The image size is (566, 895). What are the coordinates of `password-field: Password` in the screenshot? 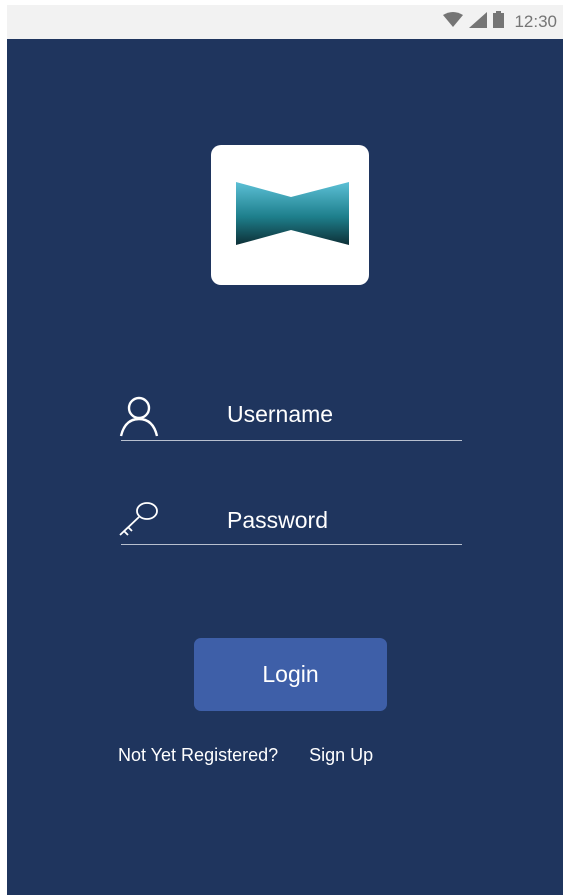 It's located at (289, 520).